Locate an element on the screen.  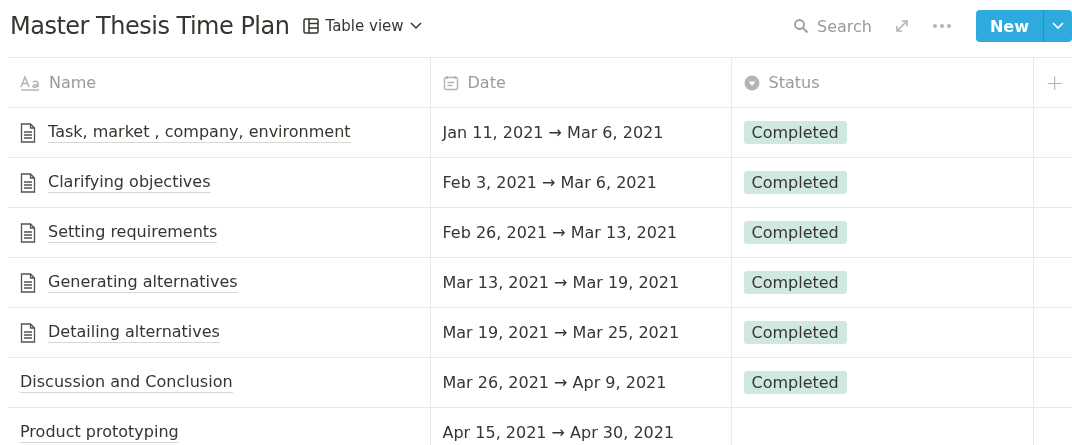
search-icon is located at coordinates (801, 26).